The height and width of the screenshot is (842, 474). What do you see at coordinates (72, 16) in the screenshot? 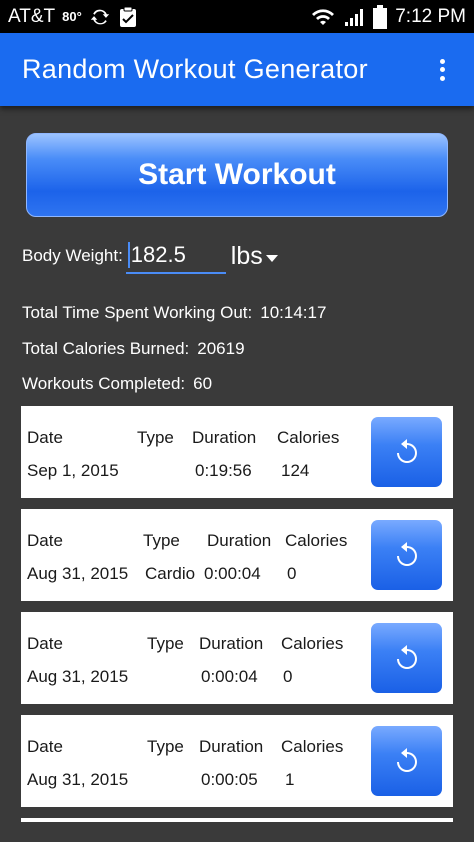
I see `temperature-label: 80°` at bounding box center [72, 16].